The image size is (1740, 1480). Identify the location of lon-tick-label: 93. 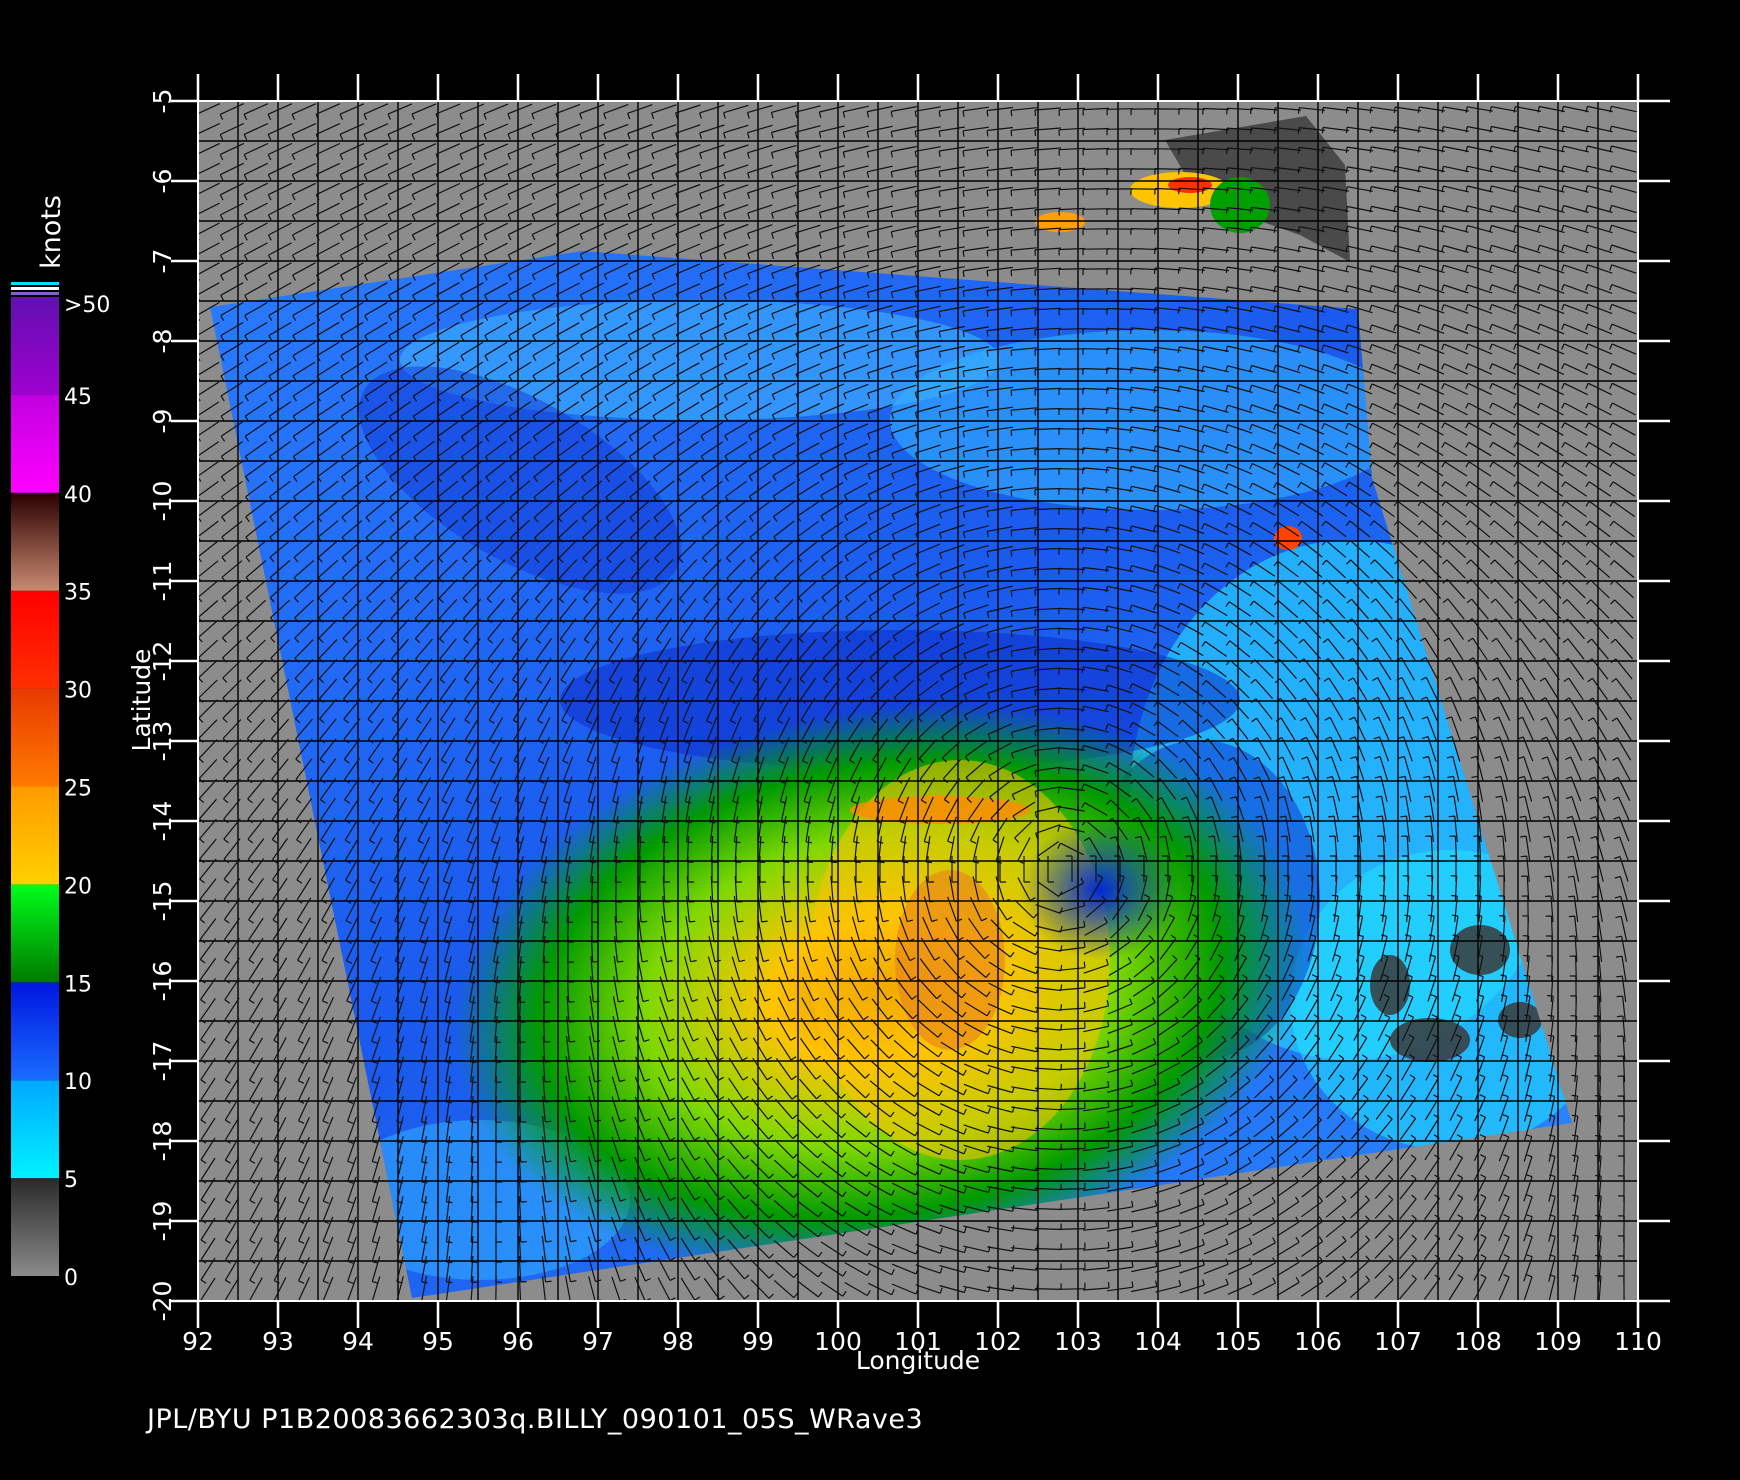
(278, 1341).